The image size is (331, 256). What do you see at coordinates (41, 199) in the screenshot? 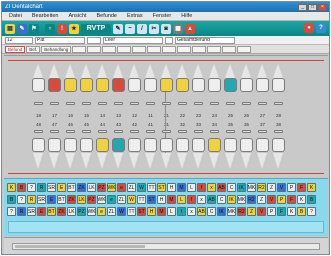
I see `symbol-button: SR` at bounding box center [41, 199].